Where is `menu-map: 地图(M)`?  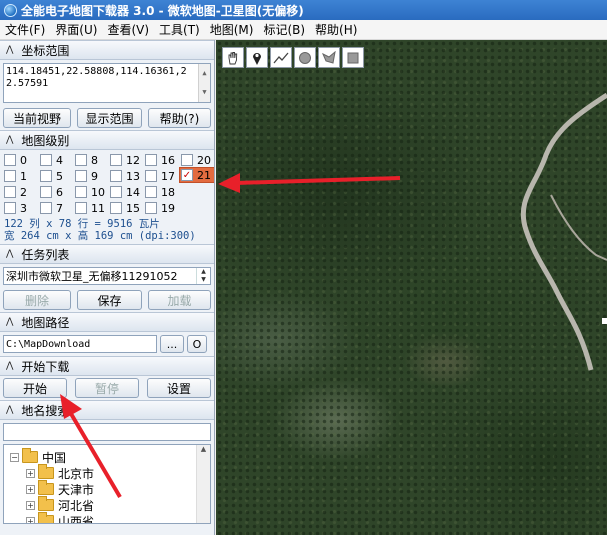
menu-map: 地图(M) is located at coordinates (232, 29).